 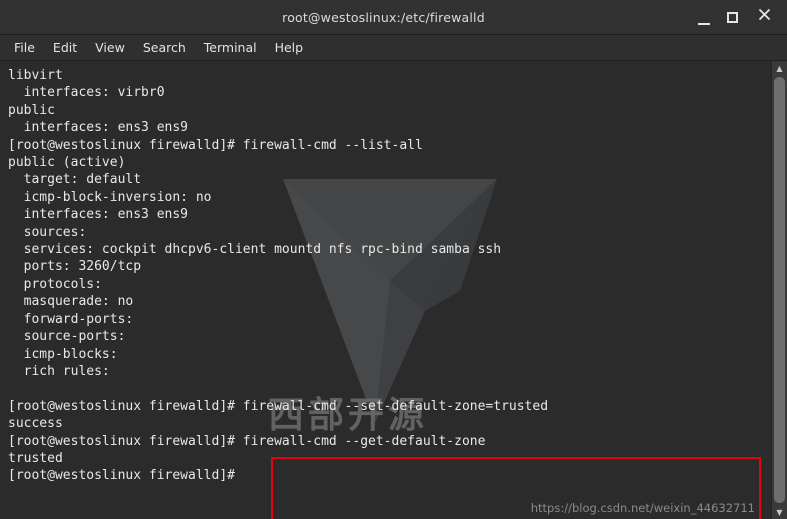 I want to click on menu-item-view: View, so click(x=110, y=47).